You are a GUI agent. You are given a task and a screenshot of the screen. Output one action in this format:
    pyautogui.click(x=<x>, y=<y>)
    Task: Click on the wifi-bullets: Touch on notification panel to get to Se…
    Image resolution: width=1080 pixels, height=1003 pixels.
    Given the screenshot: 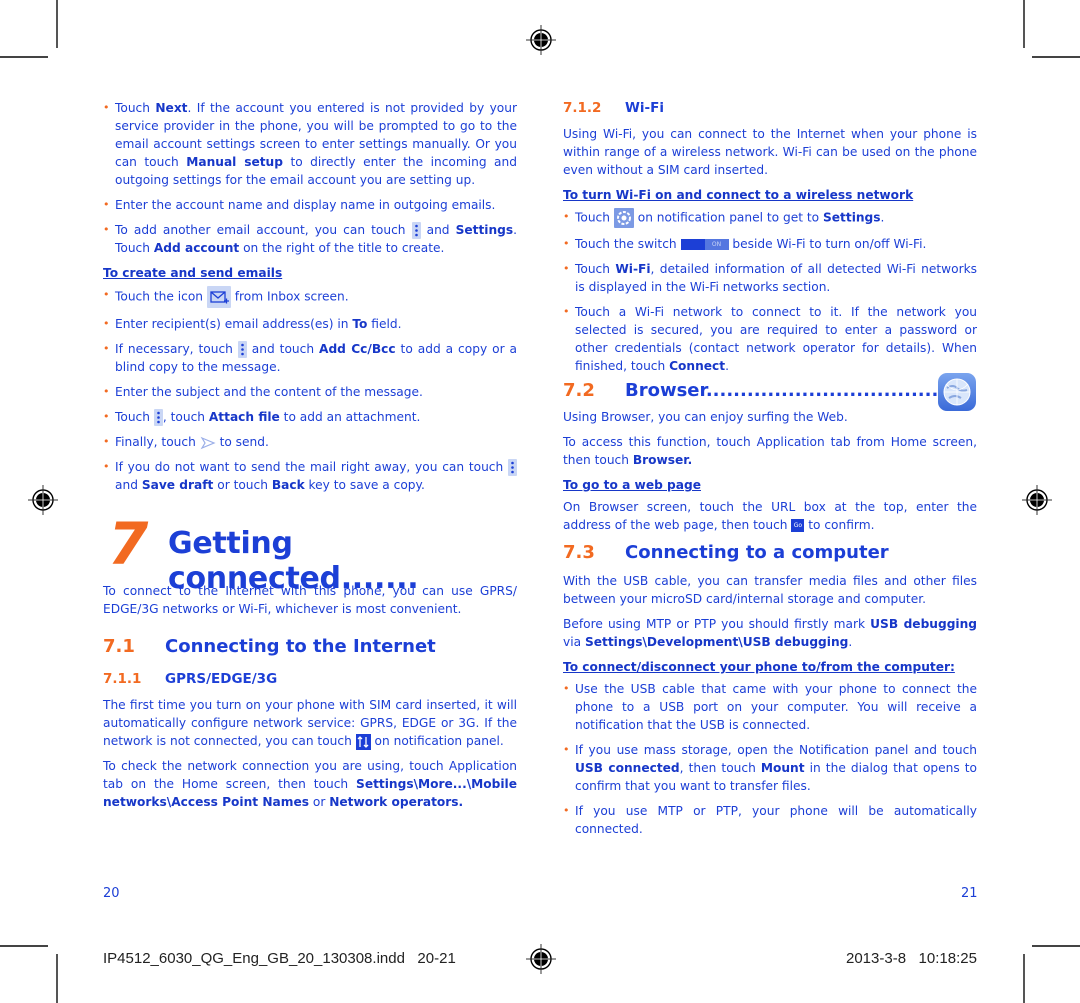 What is the action you would take?
    pyautogui.click(x=770, y=291)
    